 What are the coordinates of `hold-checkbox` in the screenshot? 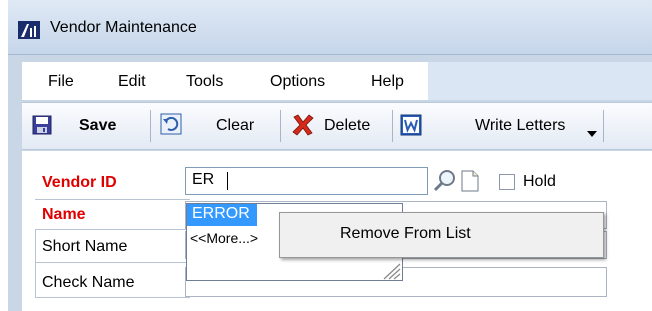 It's located at (507, 182).